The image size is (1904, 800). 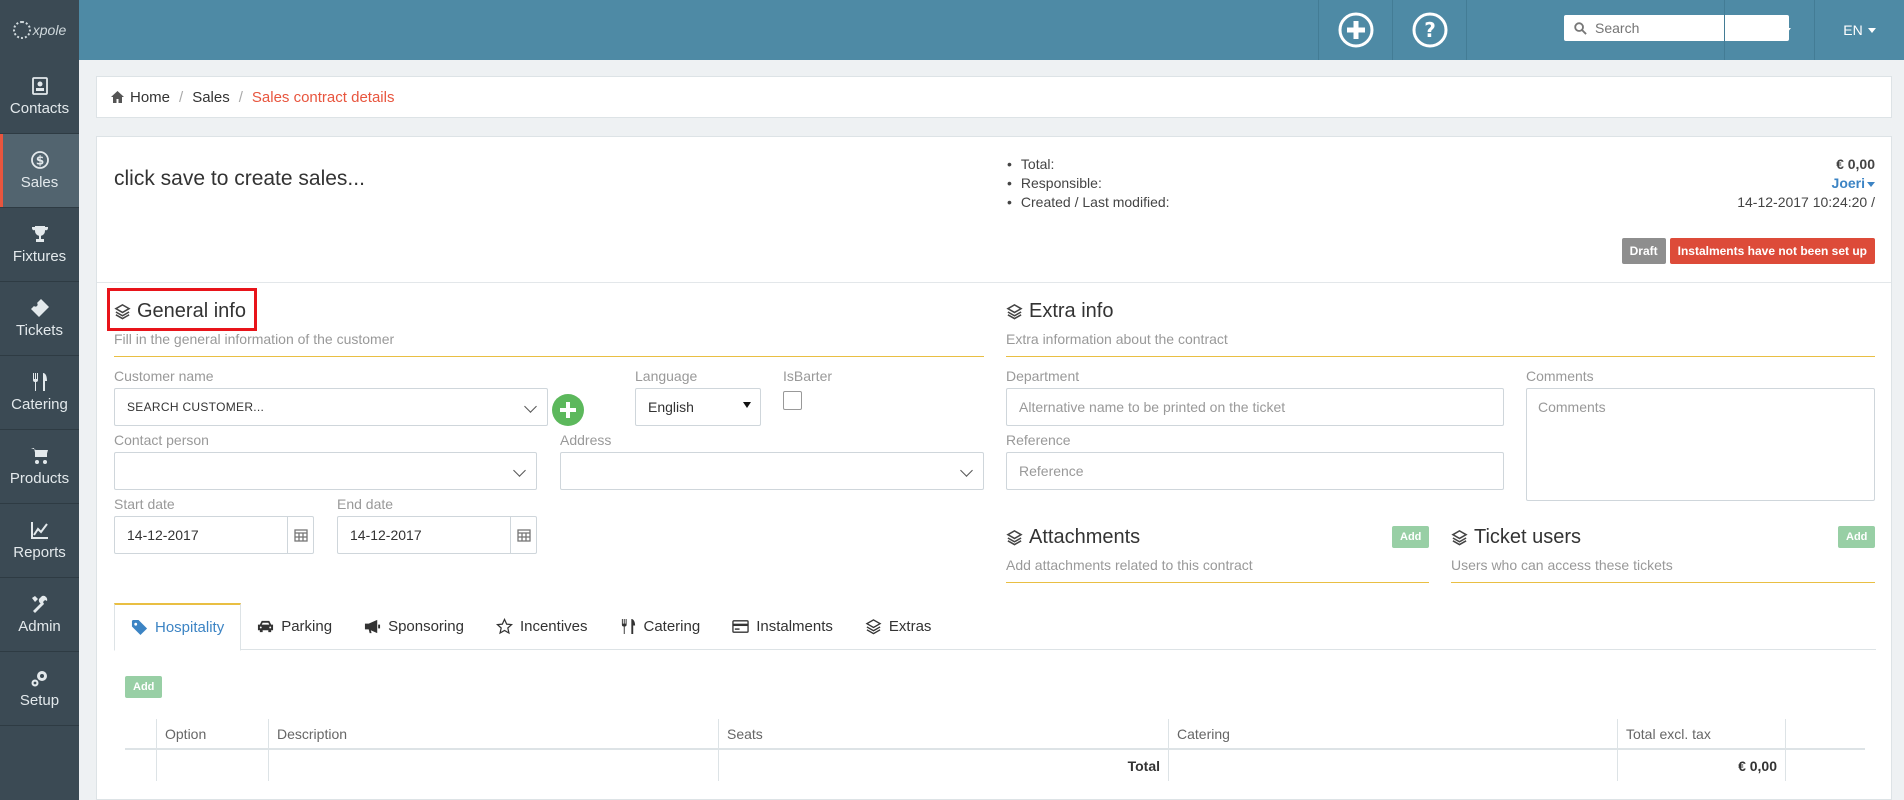 What do you see at coordinates (740, 626) in the screenshot?
I see `credit-card-icon` at bounding box center [740, 626].